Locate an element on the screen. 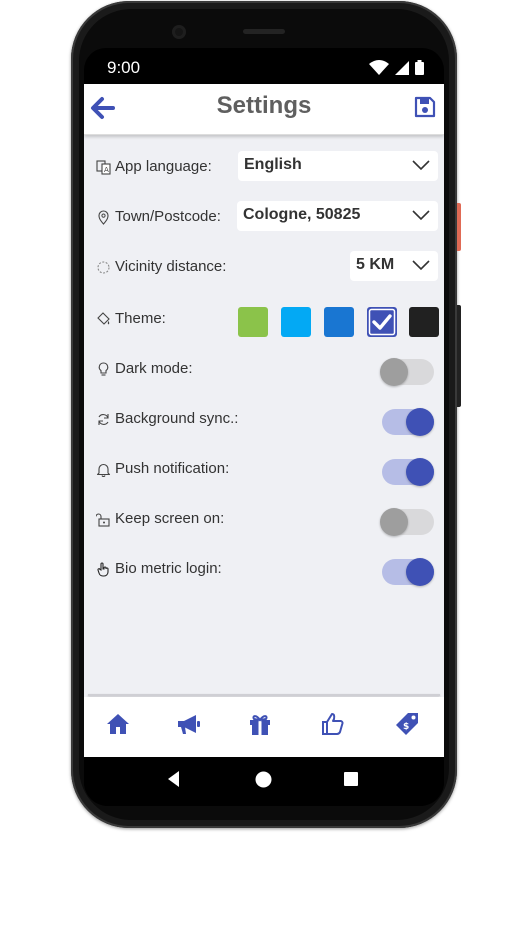 The image size is (512, 943). bottom-navigation: $ is located at coordinates (264, 727).